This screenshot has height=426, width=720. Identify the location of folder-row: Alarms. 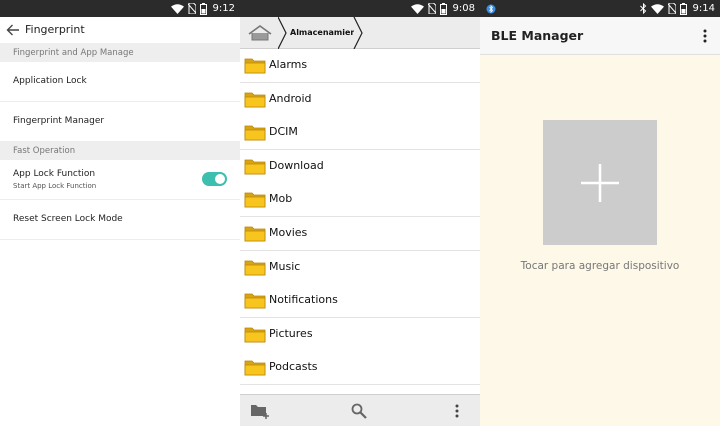
(360, 66).